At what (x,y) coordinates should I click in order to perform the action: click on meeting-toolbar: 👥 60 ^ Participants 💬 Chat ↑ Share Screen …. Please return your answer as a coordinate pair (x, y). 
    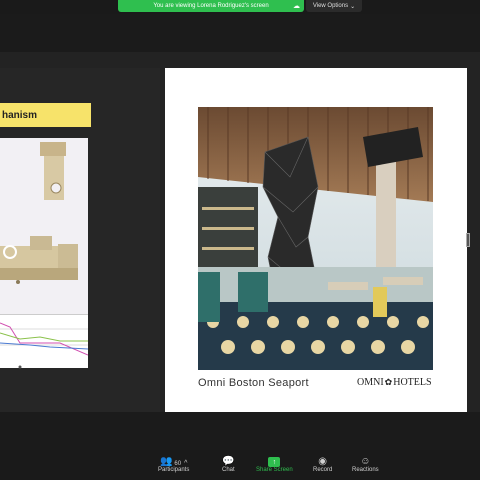
    Looking at the image, I should click on (240, 465).